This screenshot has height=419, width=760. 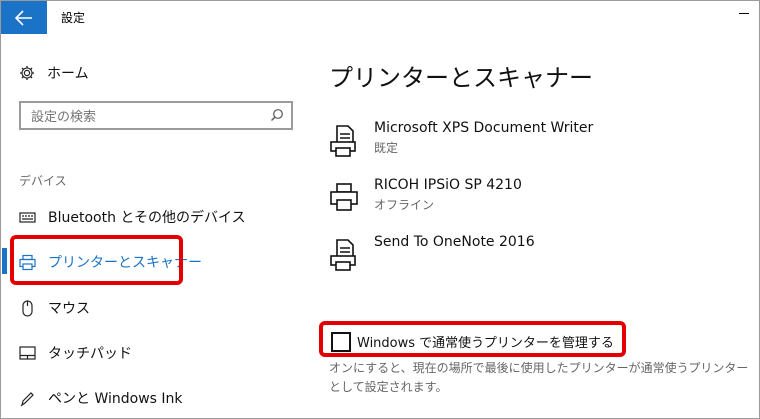 What do you see at coordinates (519, 259) in the screenshot?
I see `printer-item: Send To OneNote 2016` at bounding box center [519, 259].